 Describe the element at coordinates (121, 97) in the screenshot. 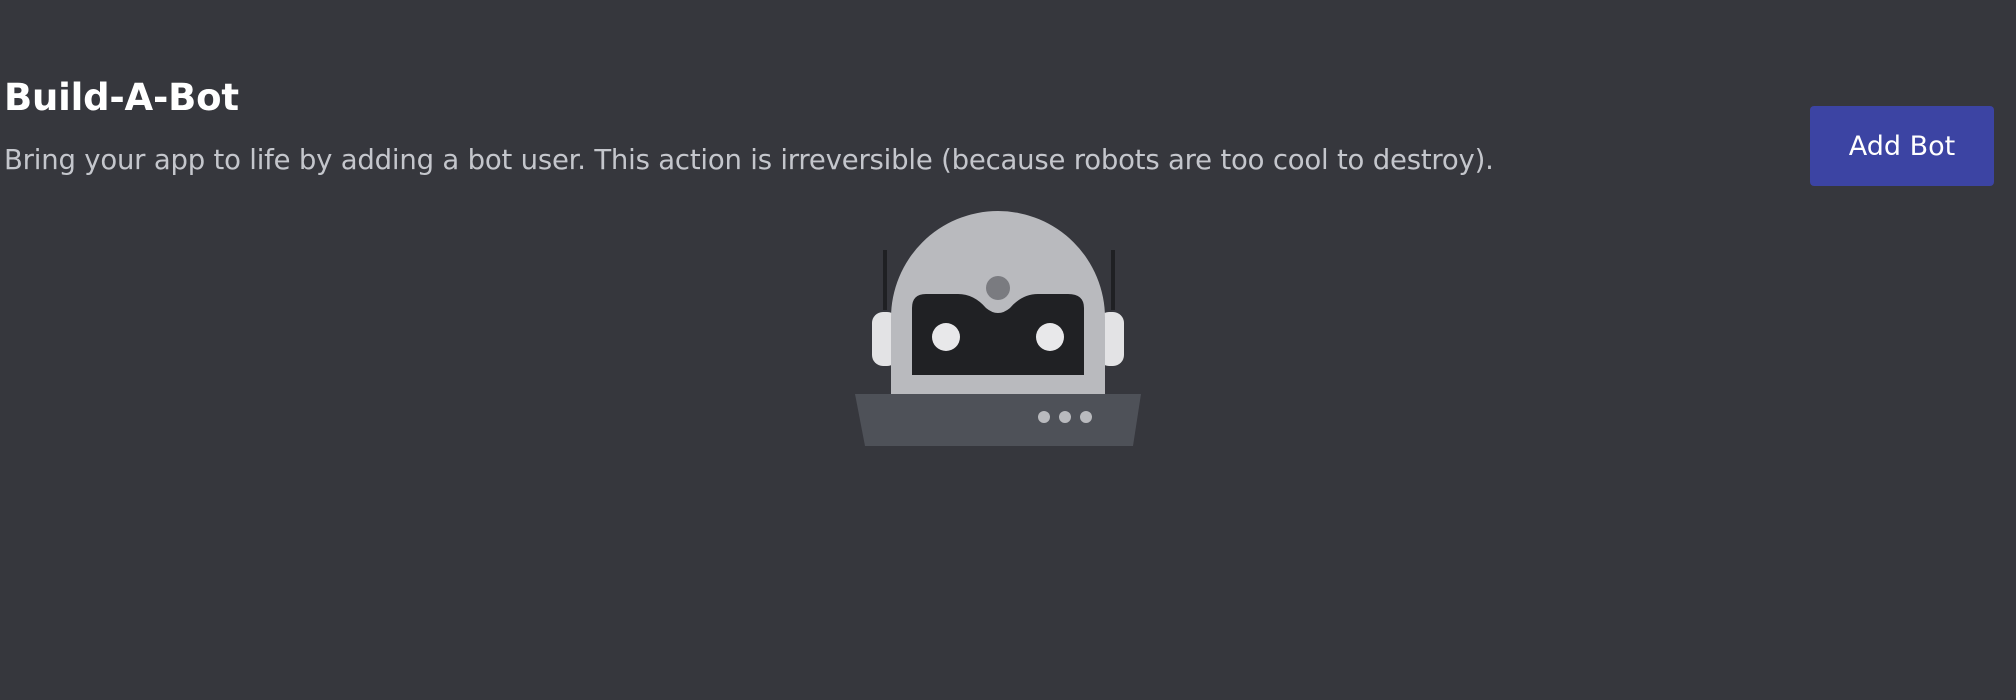

I see `section-title: Build-A-Bot` at that location.